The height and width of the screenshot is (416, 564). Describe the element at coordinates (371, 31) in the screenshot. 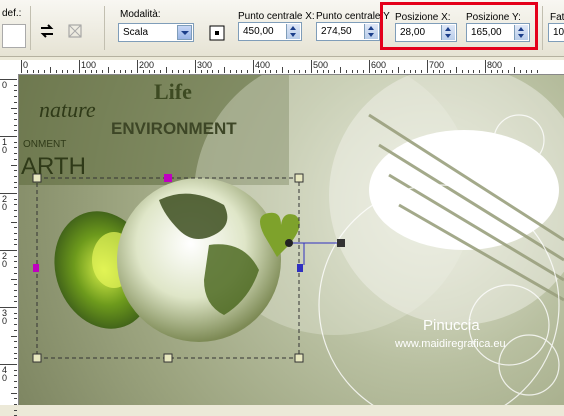

I see `center-y-spinner` at that location.